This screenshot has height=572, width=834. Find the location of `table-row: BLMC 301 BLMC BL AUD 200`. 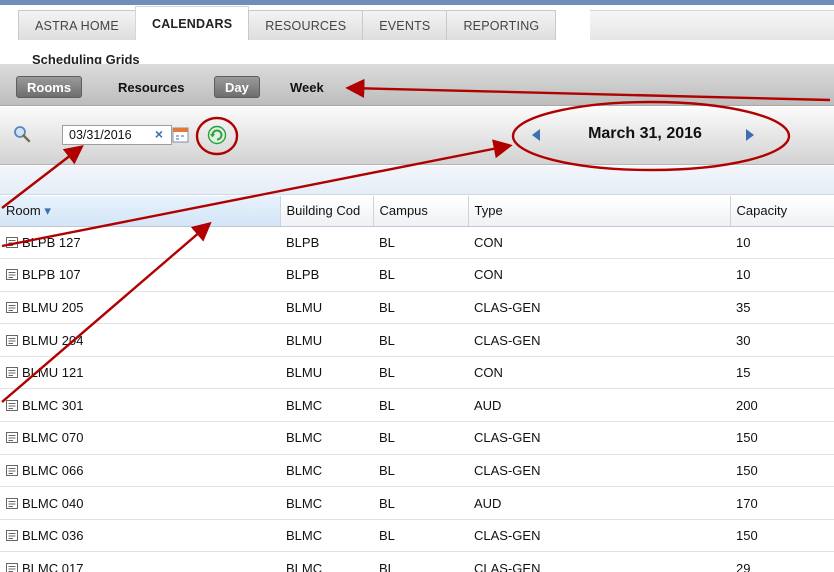

table-row: BLMC 301 BLMC BL AUD 200 is located at coordinates (417, 405).